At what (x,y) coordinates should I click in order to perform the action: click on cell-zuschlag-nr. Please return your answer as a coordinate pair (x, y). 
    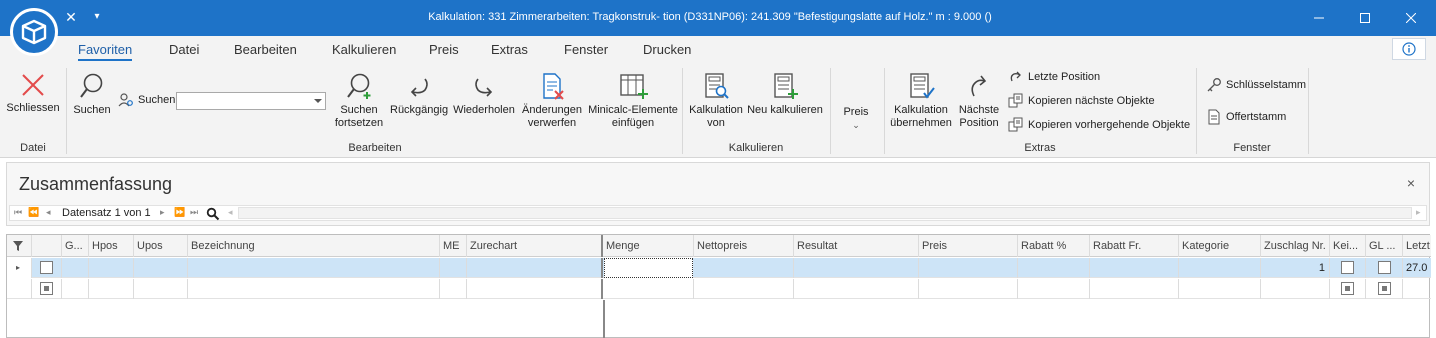
    Looking at the image, I should click on (1295, 289).